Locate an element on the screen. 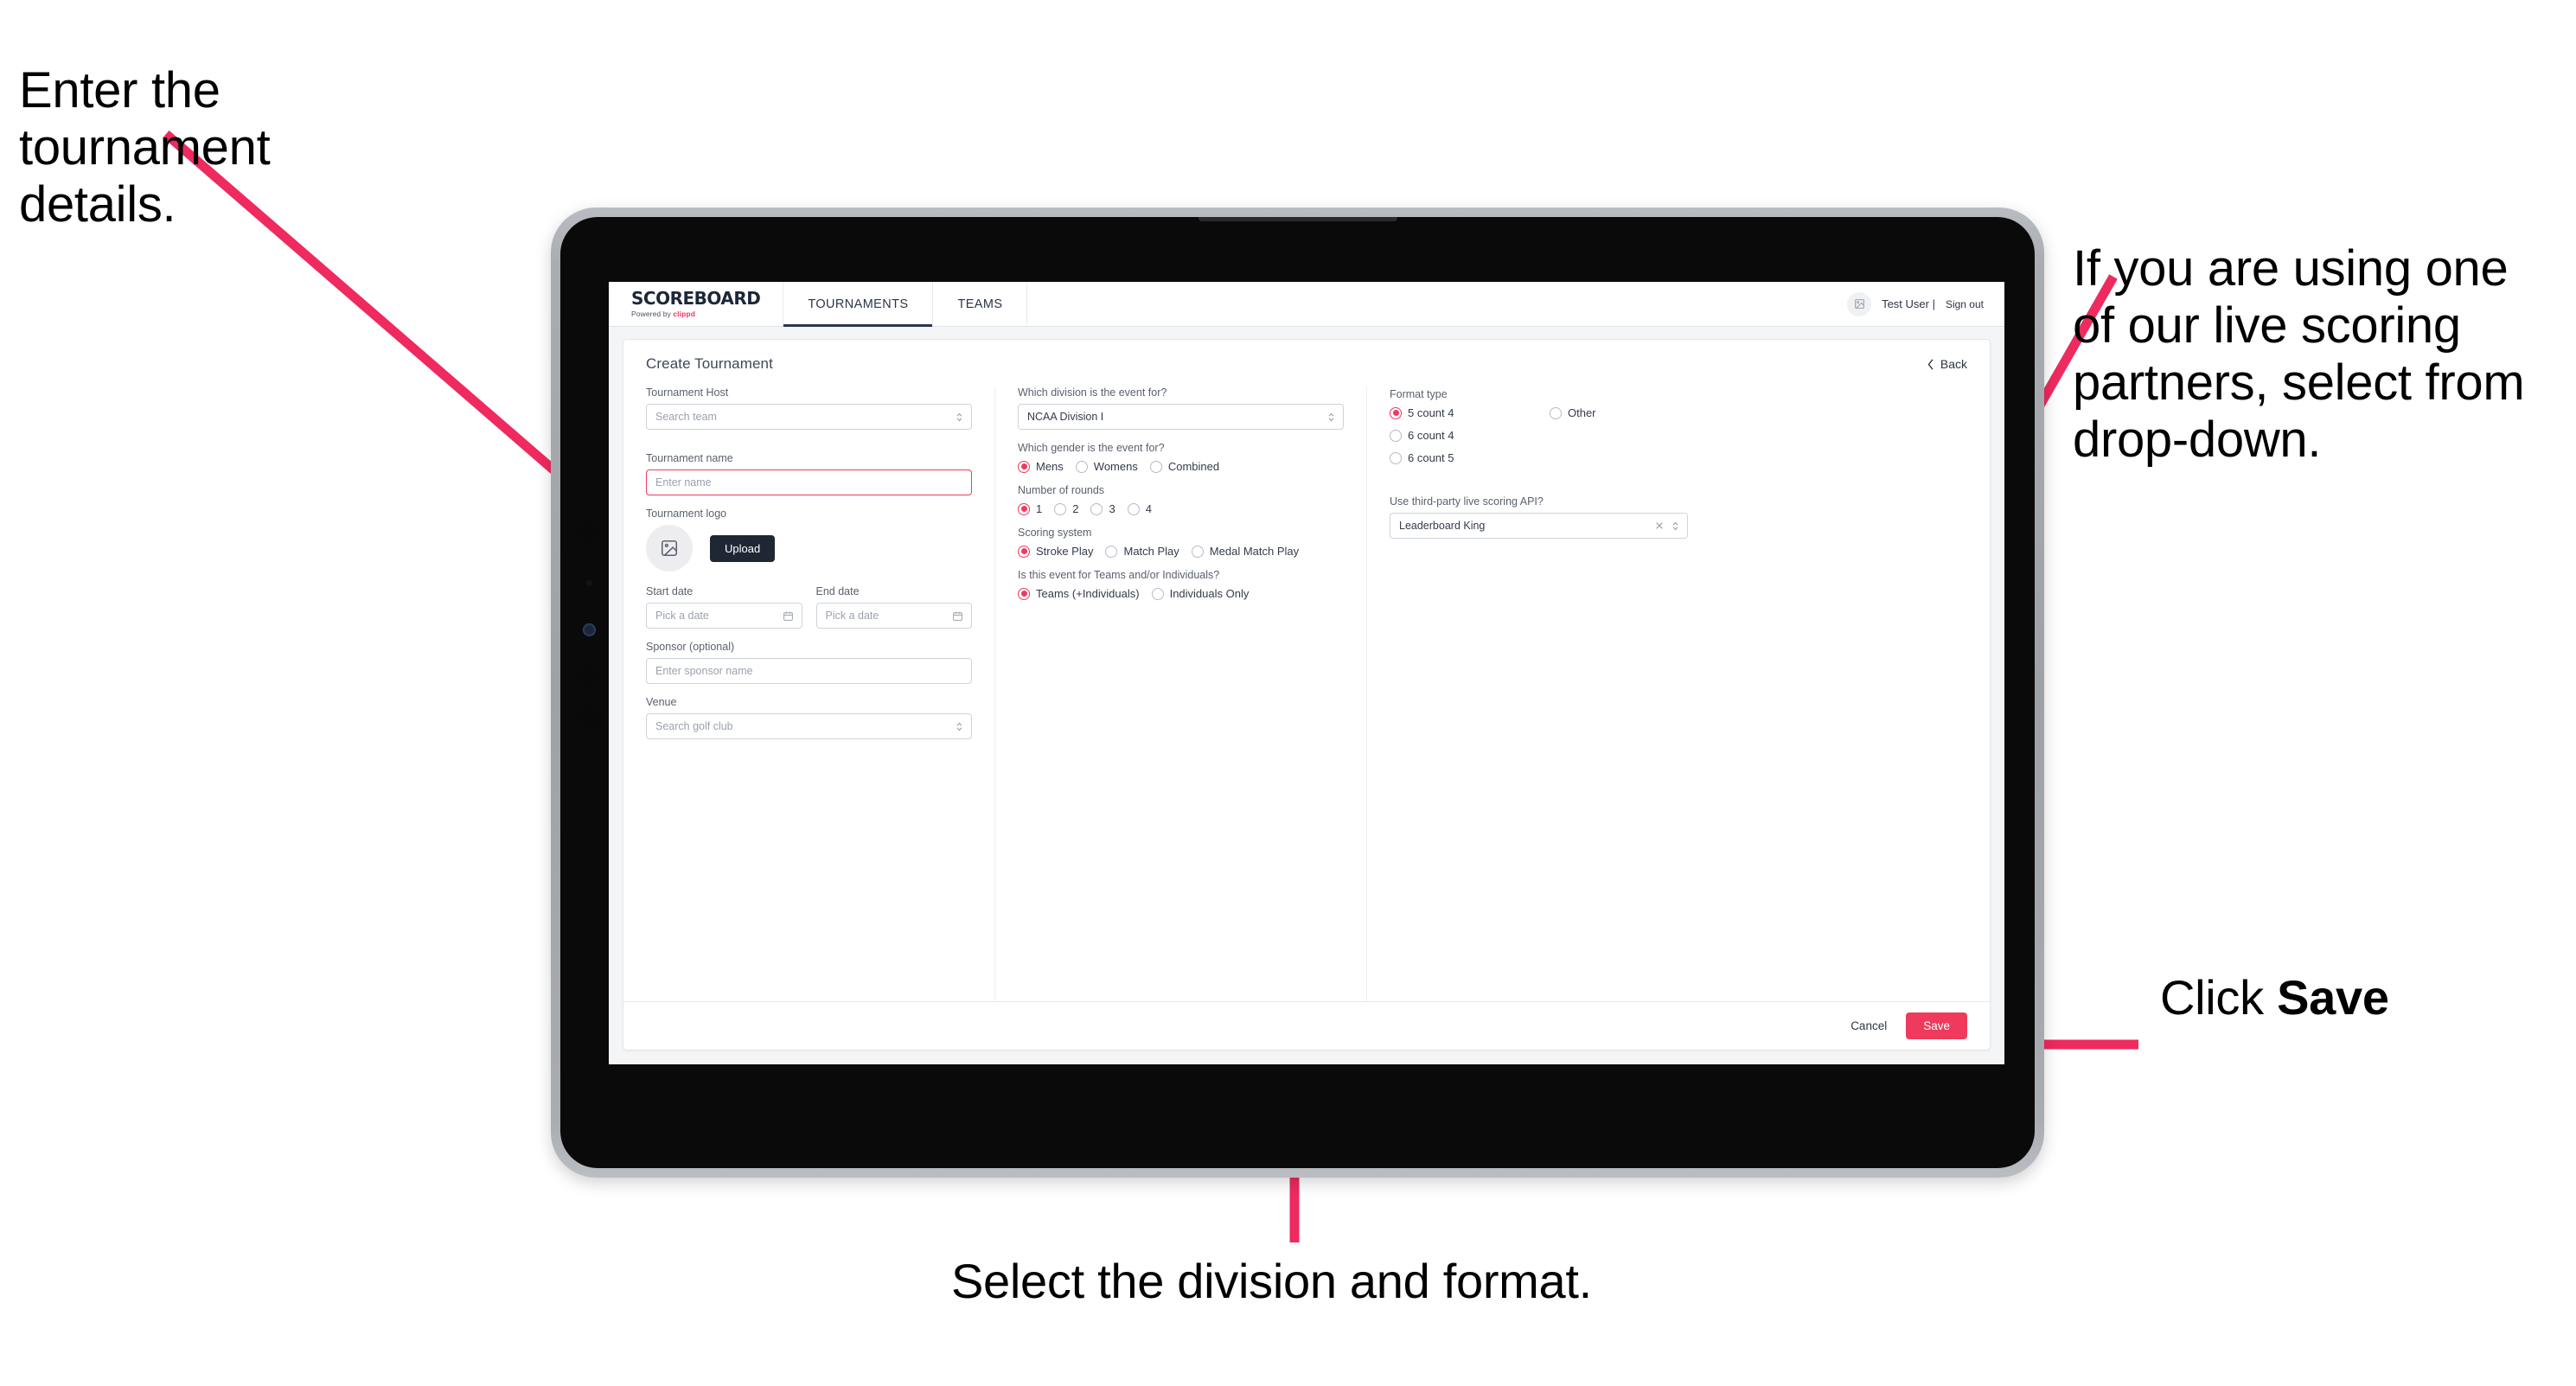 The width and height of the screenshot is (2576, 1386). brand-tagline: Powered by clippd is located at coordinates (696, 314).